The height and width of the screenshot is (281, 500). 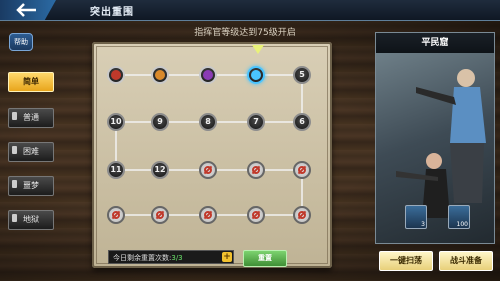 I want to click on stage-node: 12, so click(x=160, y=170).